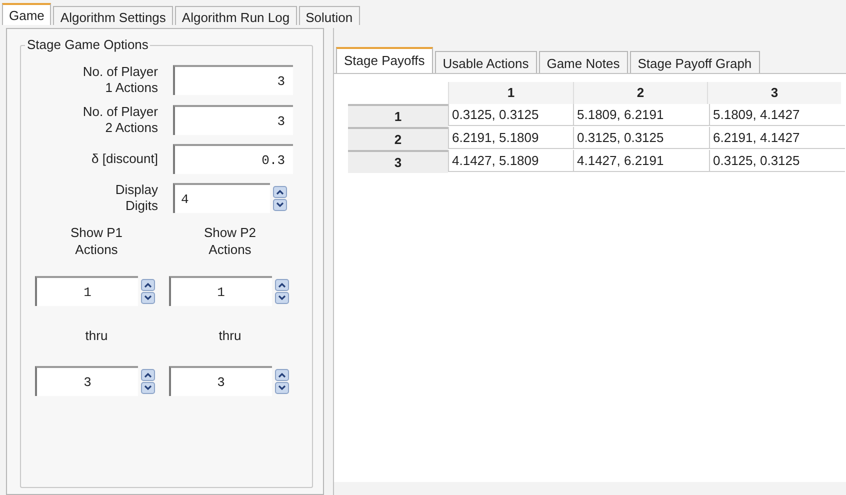 Image resolution: width=846 pixels, height=495 pixels. Describe the element at coordinates (233, 159) in the screenshot. I see `input-field: 0.3` at that location.